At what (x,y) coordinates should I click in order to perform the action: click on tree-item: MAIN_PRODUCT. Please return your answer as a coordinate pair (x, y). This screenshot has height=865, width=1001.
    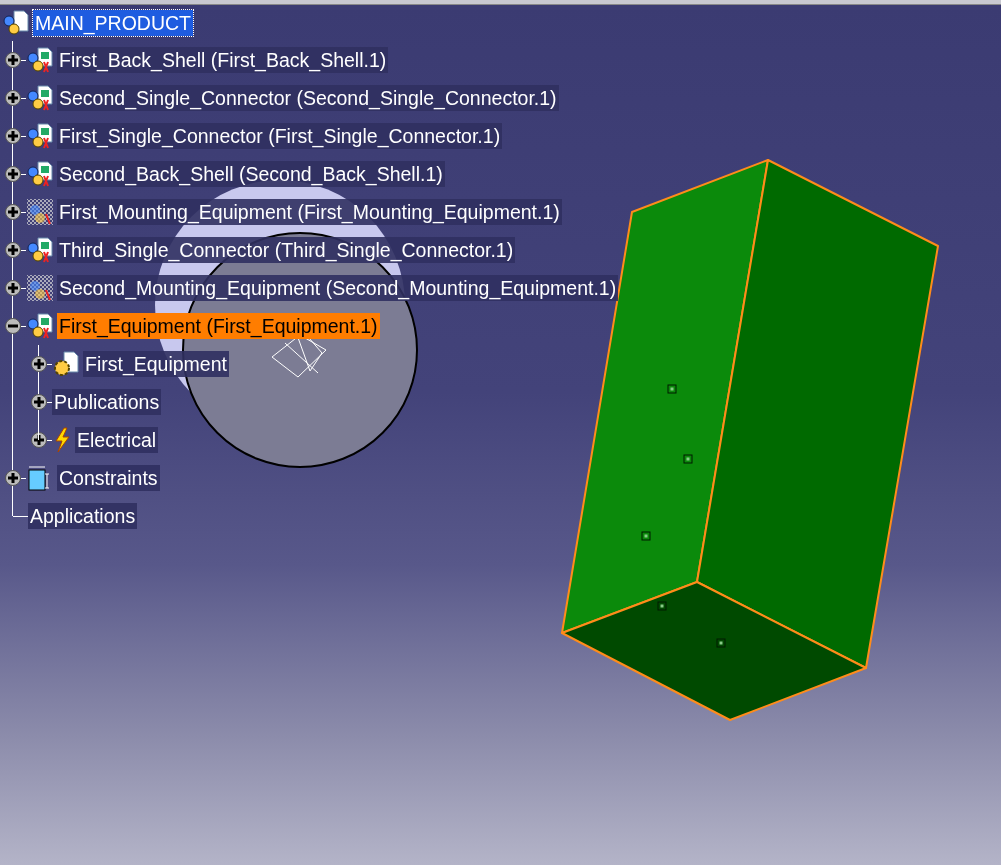
    Looking at the image, I should click on (113, 23).